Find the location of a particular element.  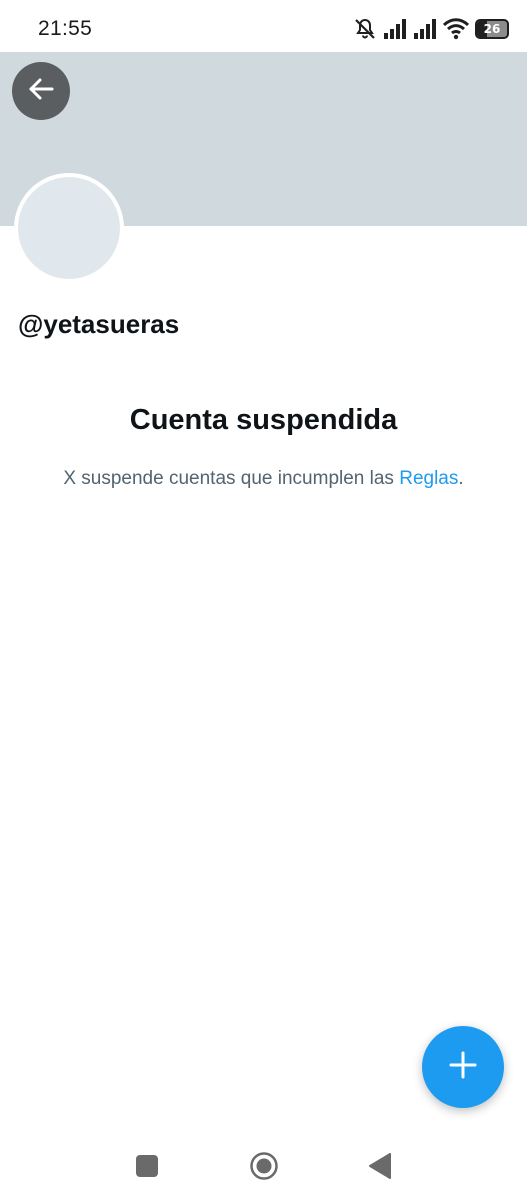

wifi-icon is located at coordinates (456, 29).